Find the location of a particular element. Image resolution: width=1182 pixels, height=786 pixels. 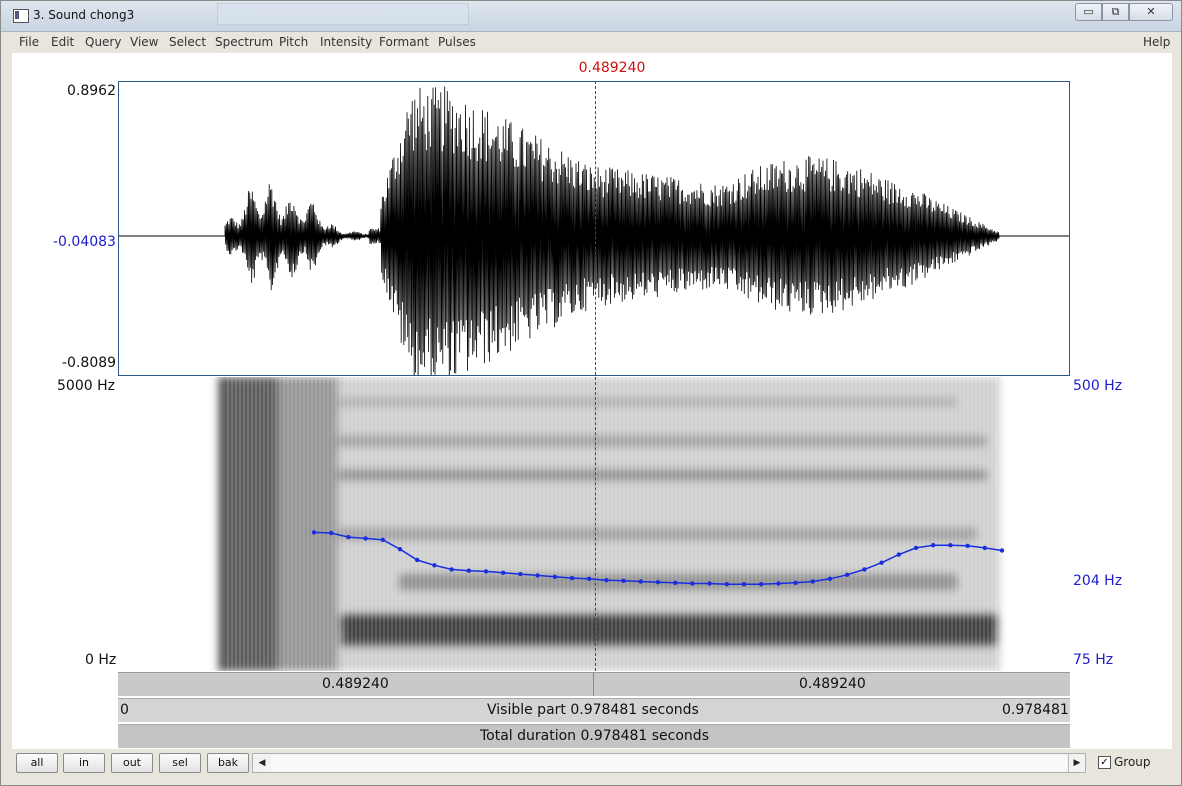

visible-part-bar: 0 Visible part 0.978481 seconds 0.978481 is located at coordinates (594, 710).